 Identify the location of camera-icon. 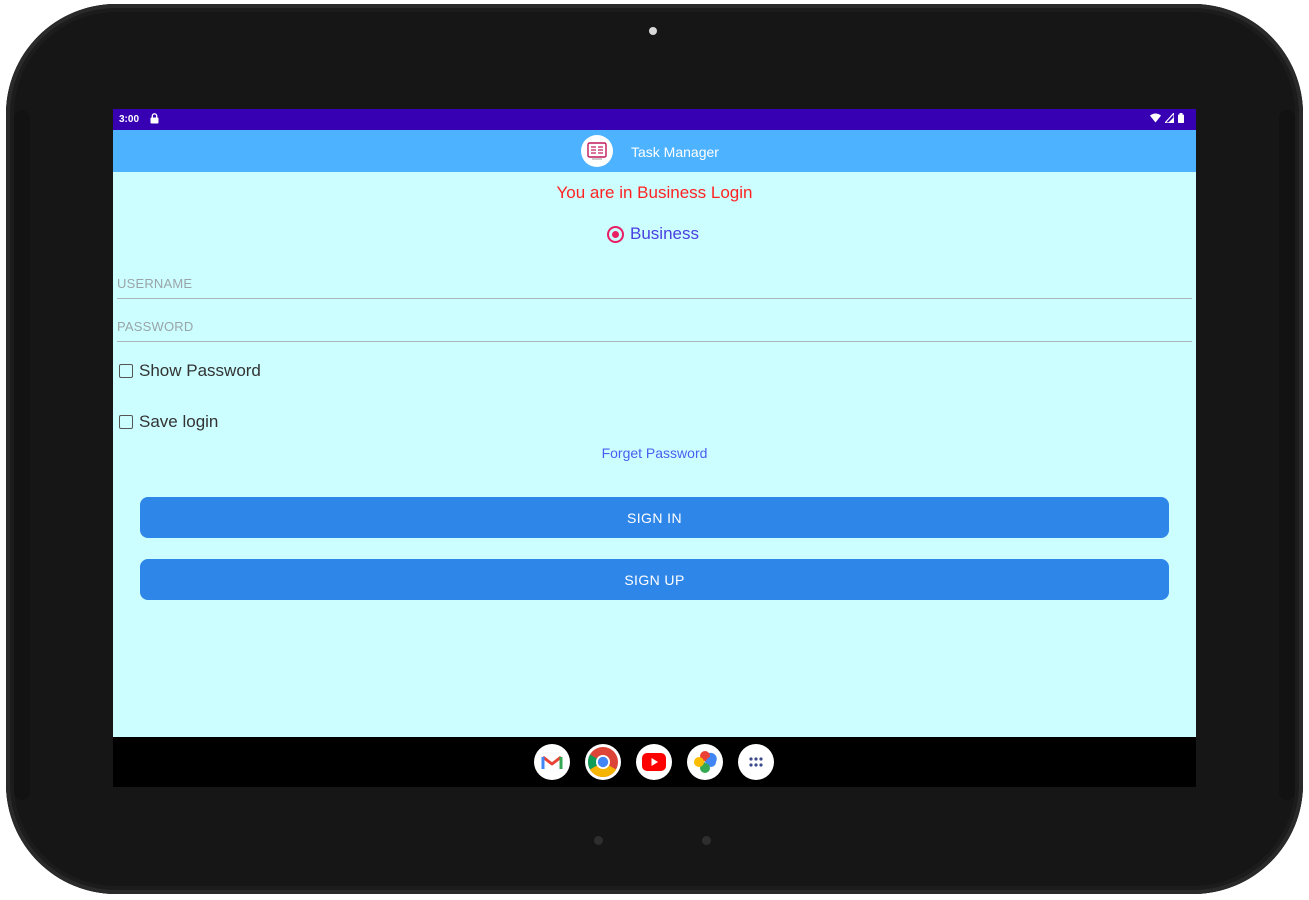
(653, 31).